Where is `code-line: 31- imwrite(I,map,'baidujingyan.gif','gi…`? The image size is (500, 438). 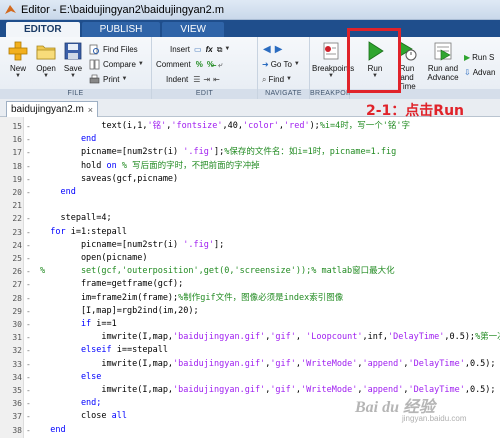 code-line: 31- imwrite(I,map,'baidujingyan.gif','gi… is located at coordinates (250, 337).